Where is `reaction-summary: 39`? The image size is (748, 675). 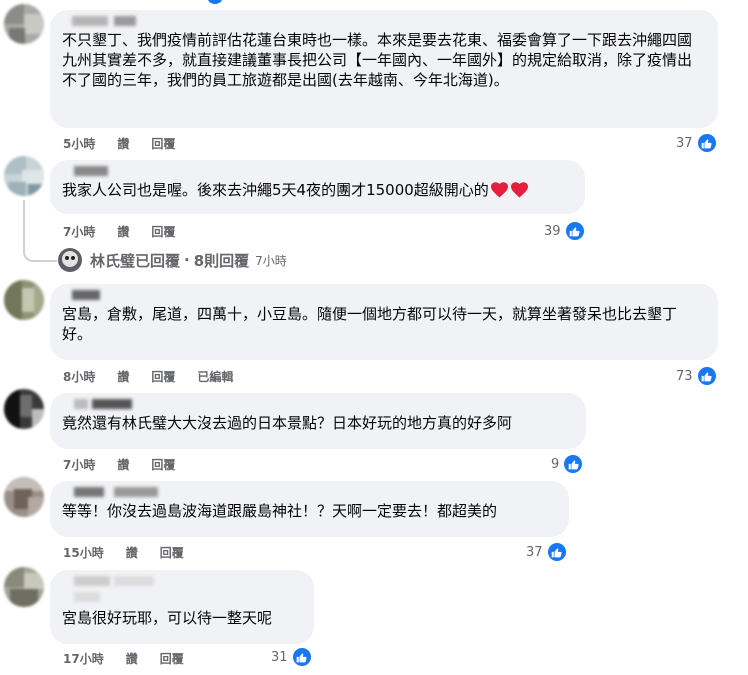
reaction-summary: 39 is located at coordinates (565, 231).